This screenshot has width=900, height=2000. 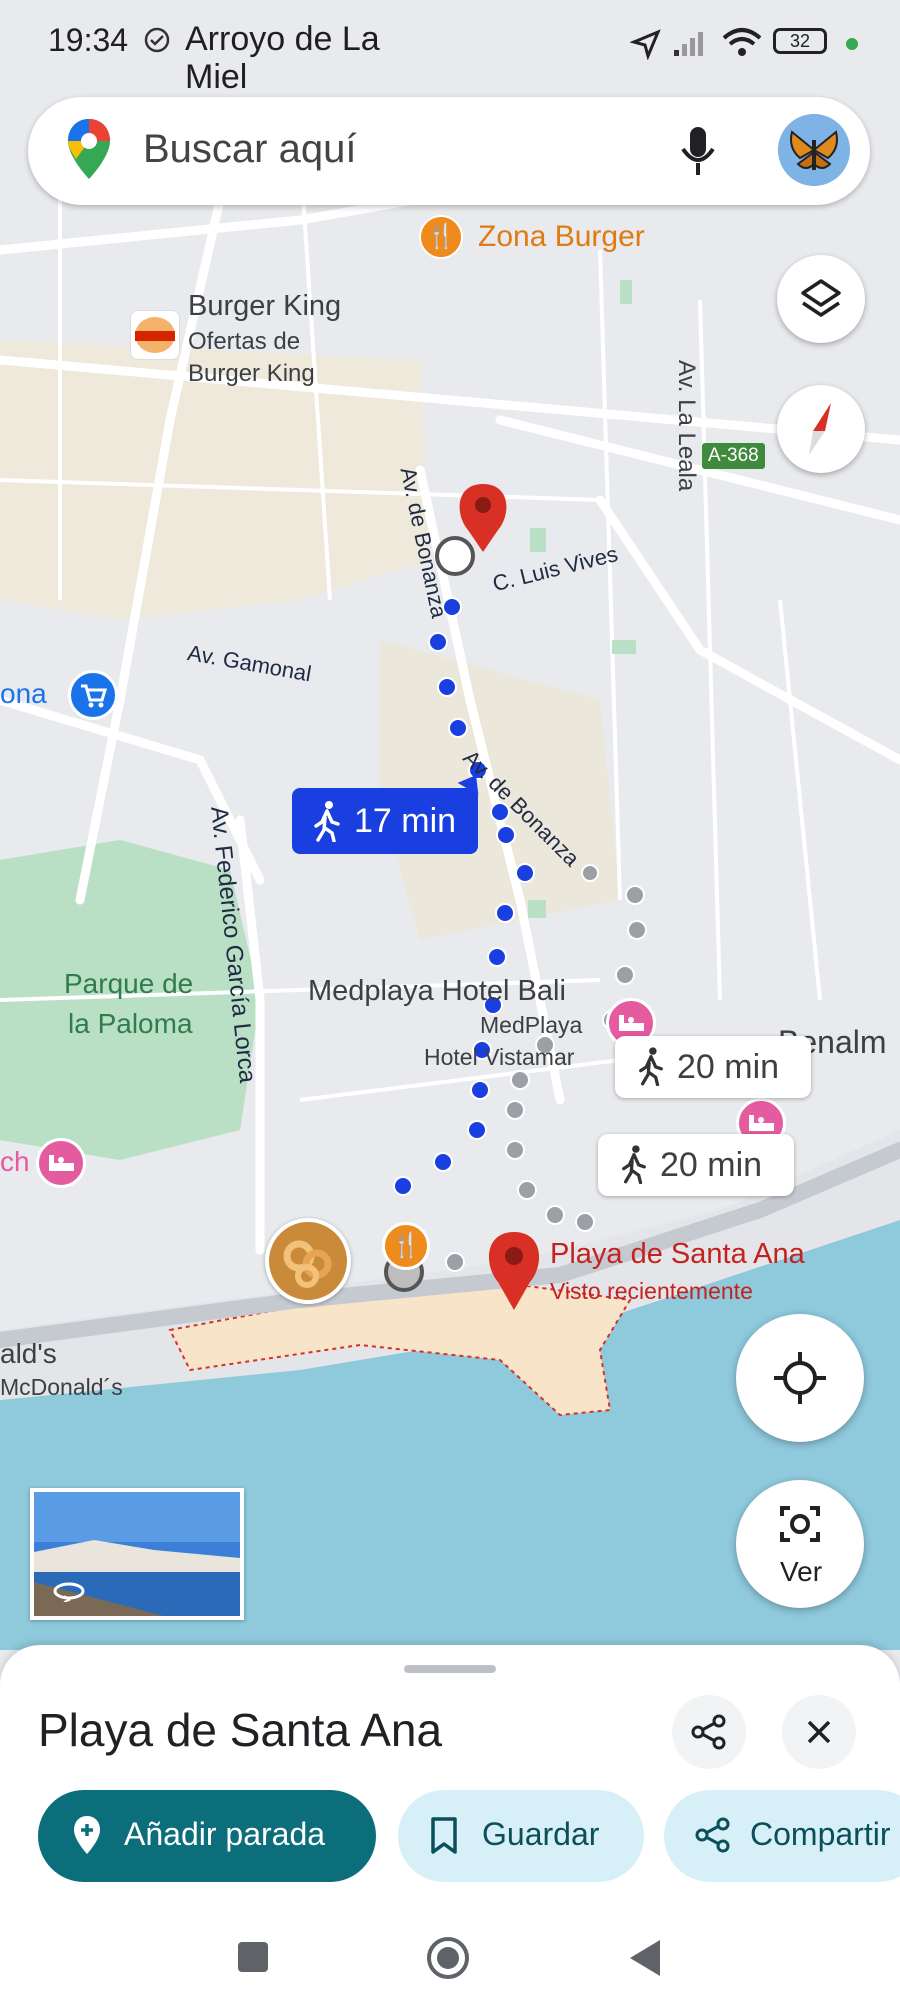 I want to click on save-label: Guardar, so click(x=541, y=1834).